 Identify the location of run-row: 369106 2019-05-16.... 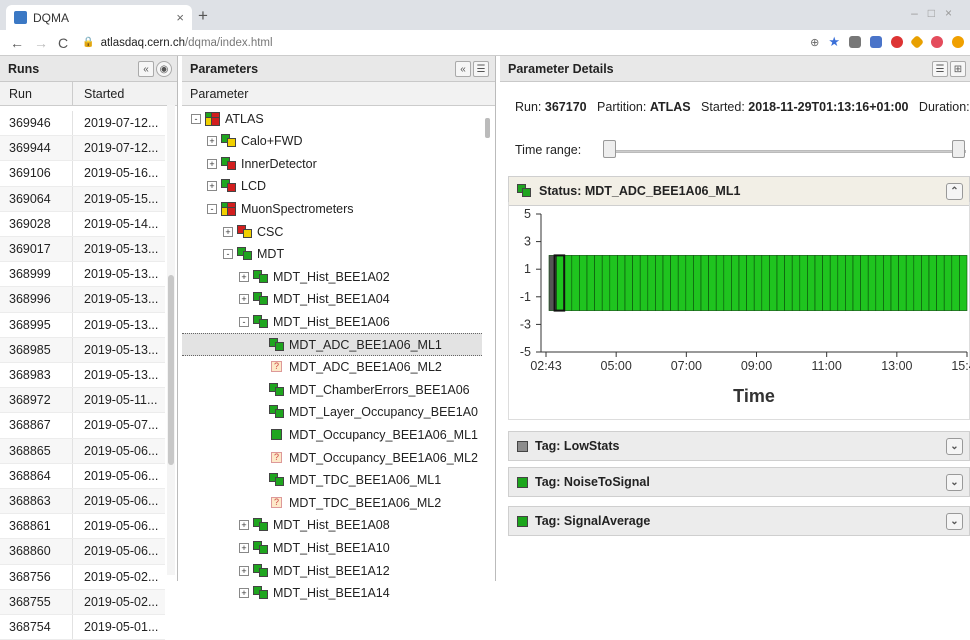
(82, 174).